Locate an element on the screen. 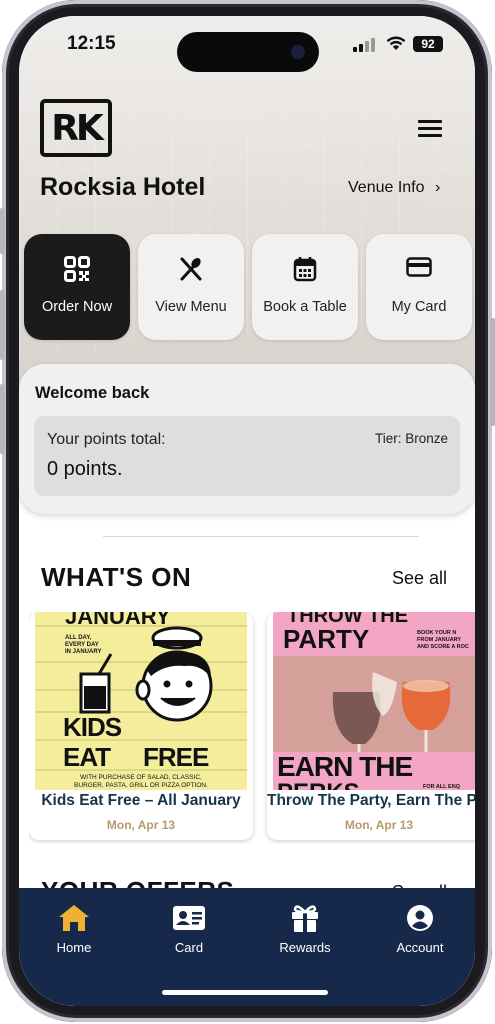 This screenshot has width=495, height=1024. svg-text: BOOK YOUR N is located at coordinates (436, 633).